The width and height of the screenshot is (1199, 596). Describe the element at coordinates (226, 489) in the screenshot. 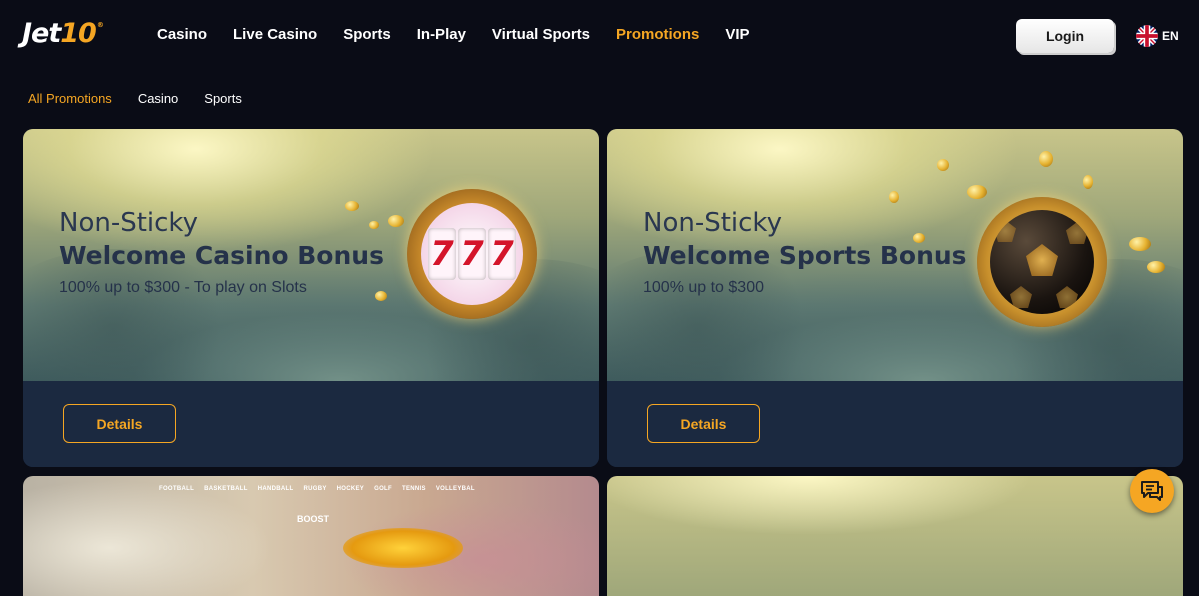

I see `sport-tab: BASKETBALL` at that location.